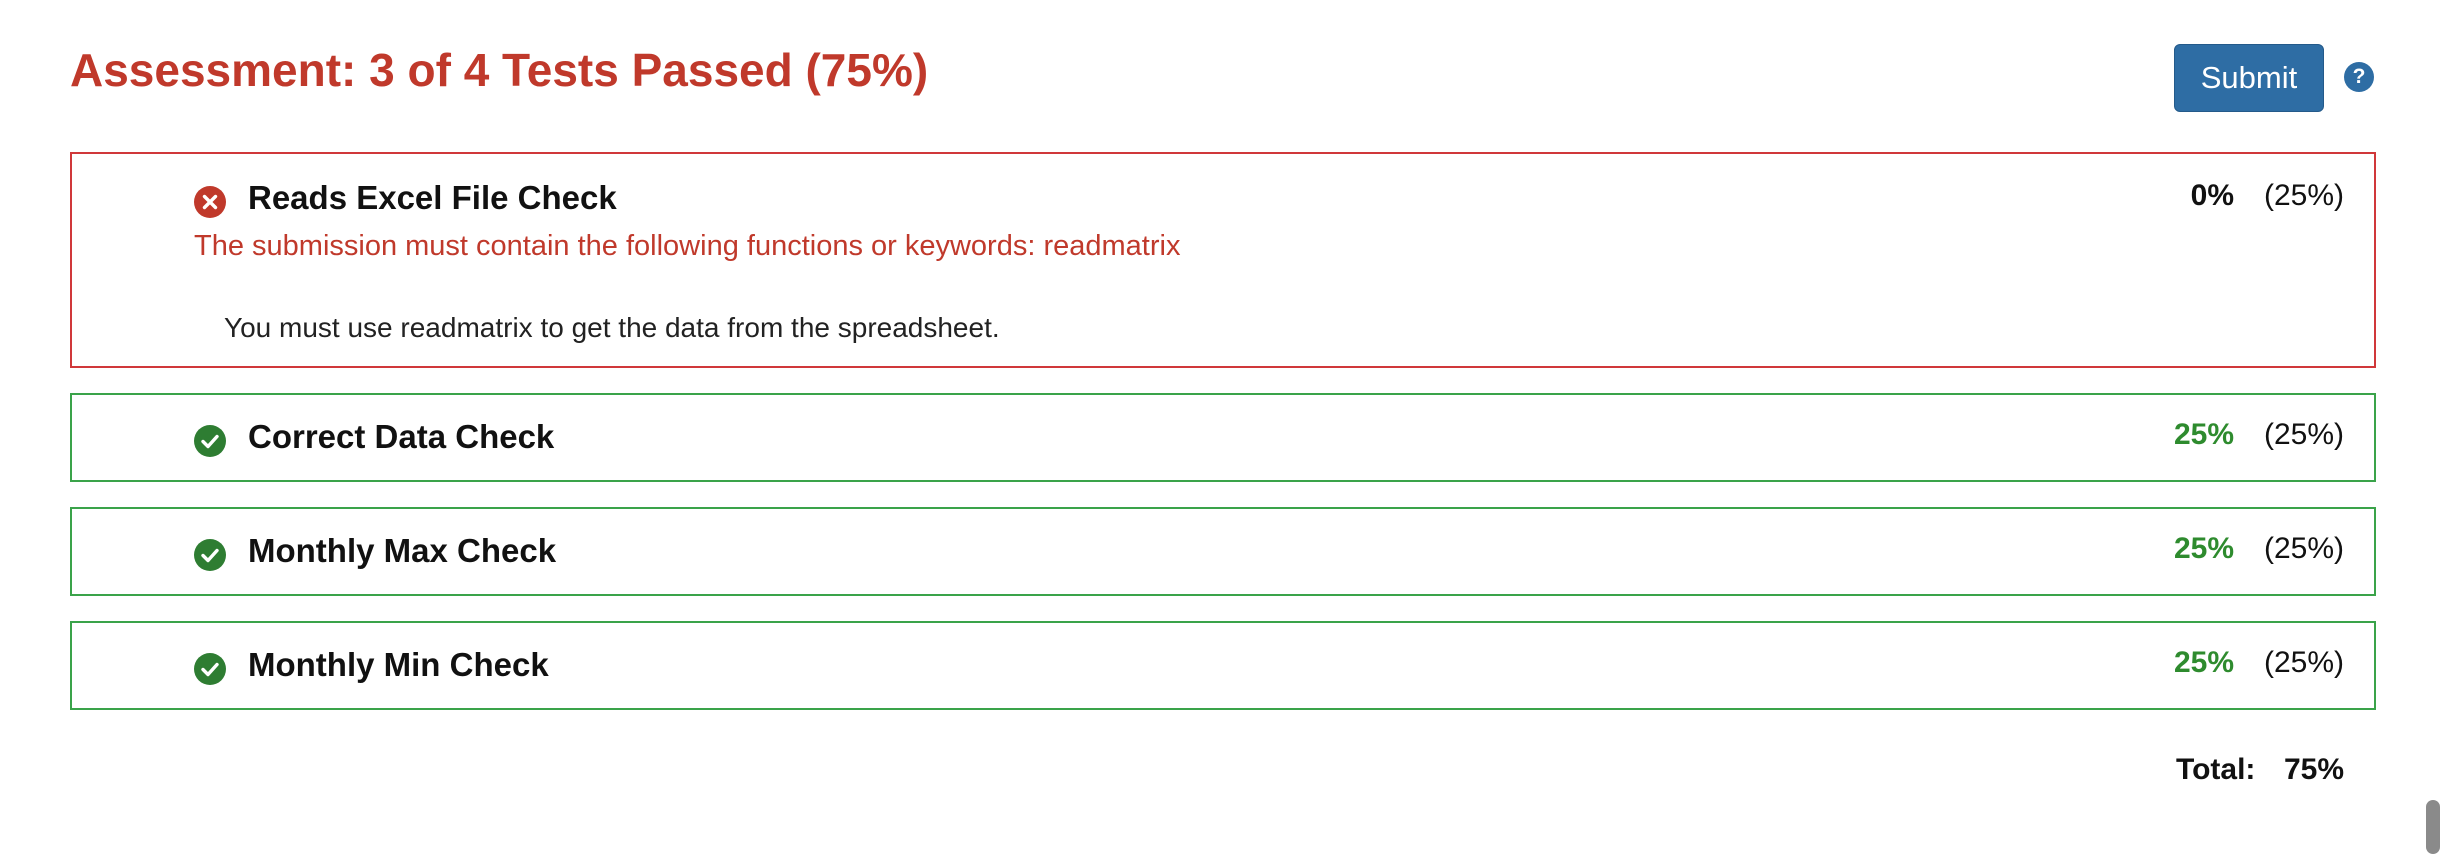 This screenshot has height=854, width=2442. Describe the element at coordinates (398, 664) in the screenshot. I see `test-name: Monthly Min Check` at that location.